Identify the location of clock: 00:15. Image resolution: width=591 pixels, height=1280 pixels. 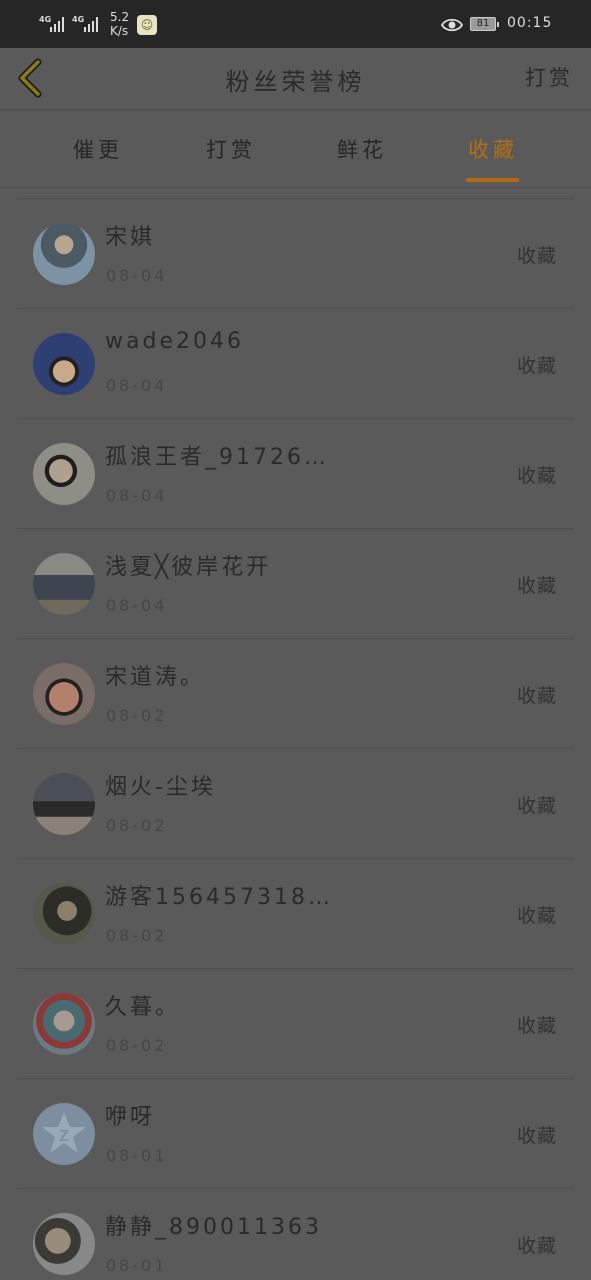
(530, 23).